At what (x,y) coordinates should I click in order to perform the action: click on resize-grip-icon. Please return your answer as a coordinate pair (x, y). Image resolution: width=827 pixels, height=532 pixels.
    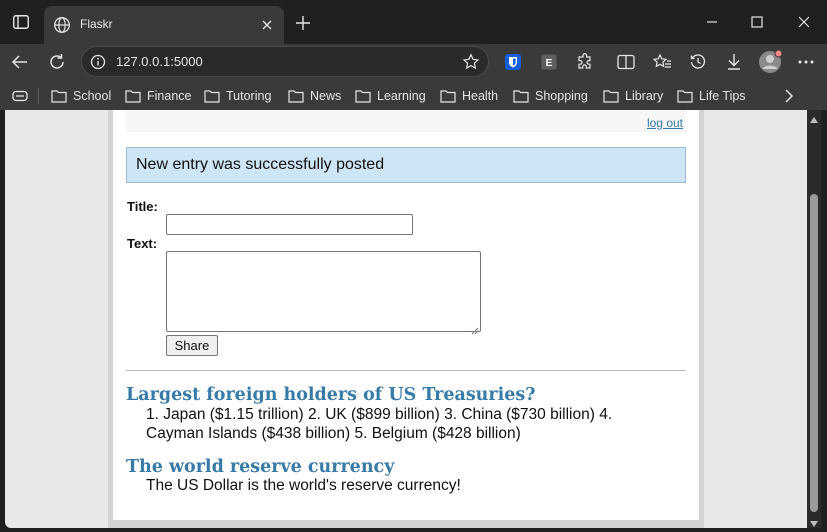
    Looking at the image, I should click on (475, 328).